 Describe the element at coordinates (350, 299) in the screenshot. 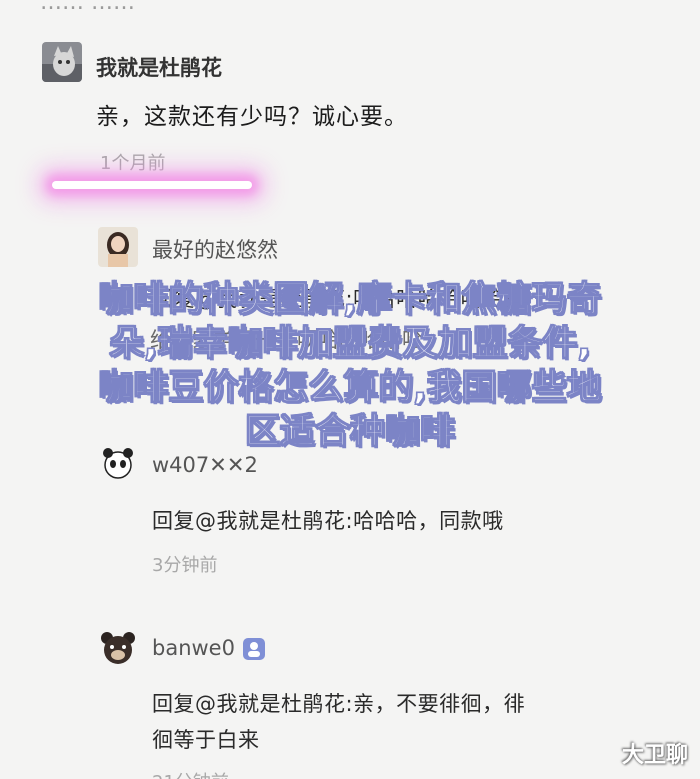

I see `title-line: 咖啡的种类图解,摩卡和焦糖玛奇` at that location.